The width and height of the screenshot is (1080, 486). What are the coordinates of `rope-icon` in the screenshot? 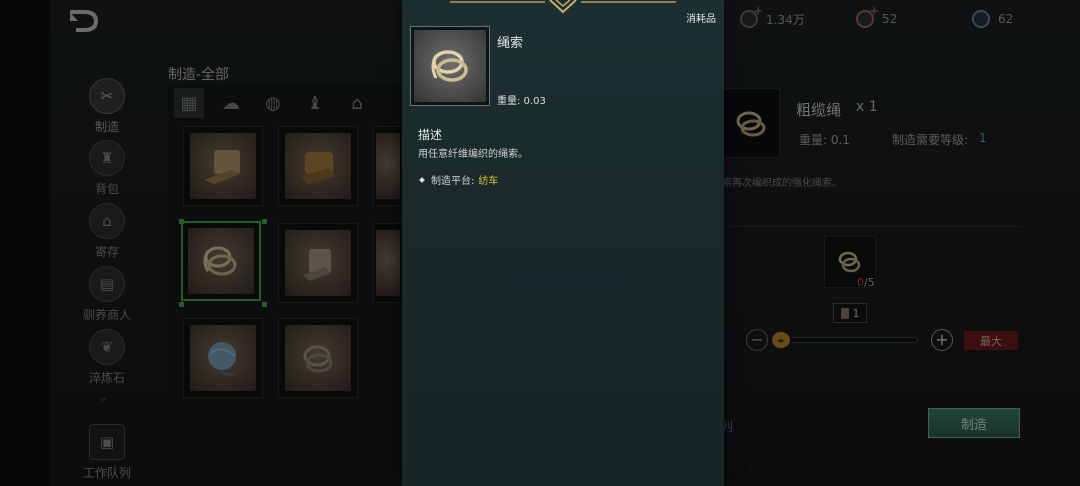 It's located at (449, 66).